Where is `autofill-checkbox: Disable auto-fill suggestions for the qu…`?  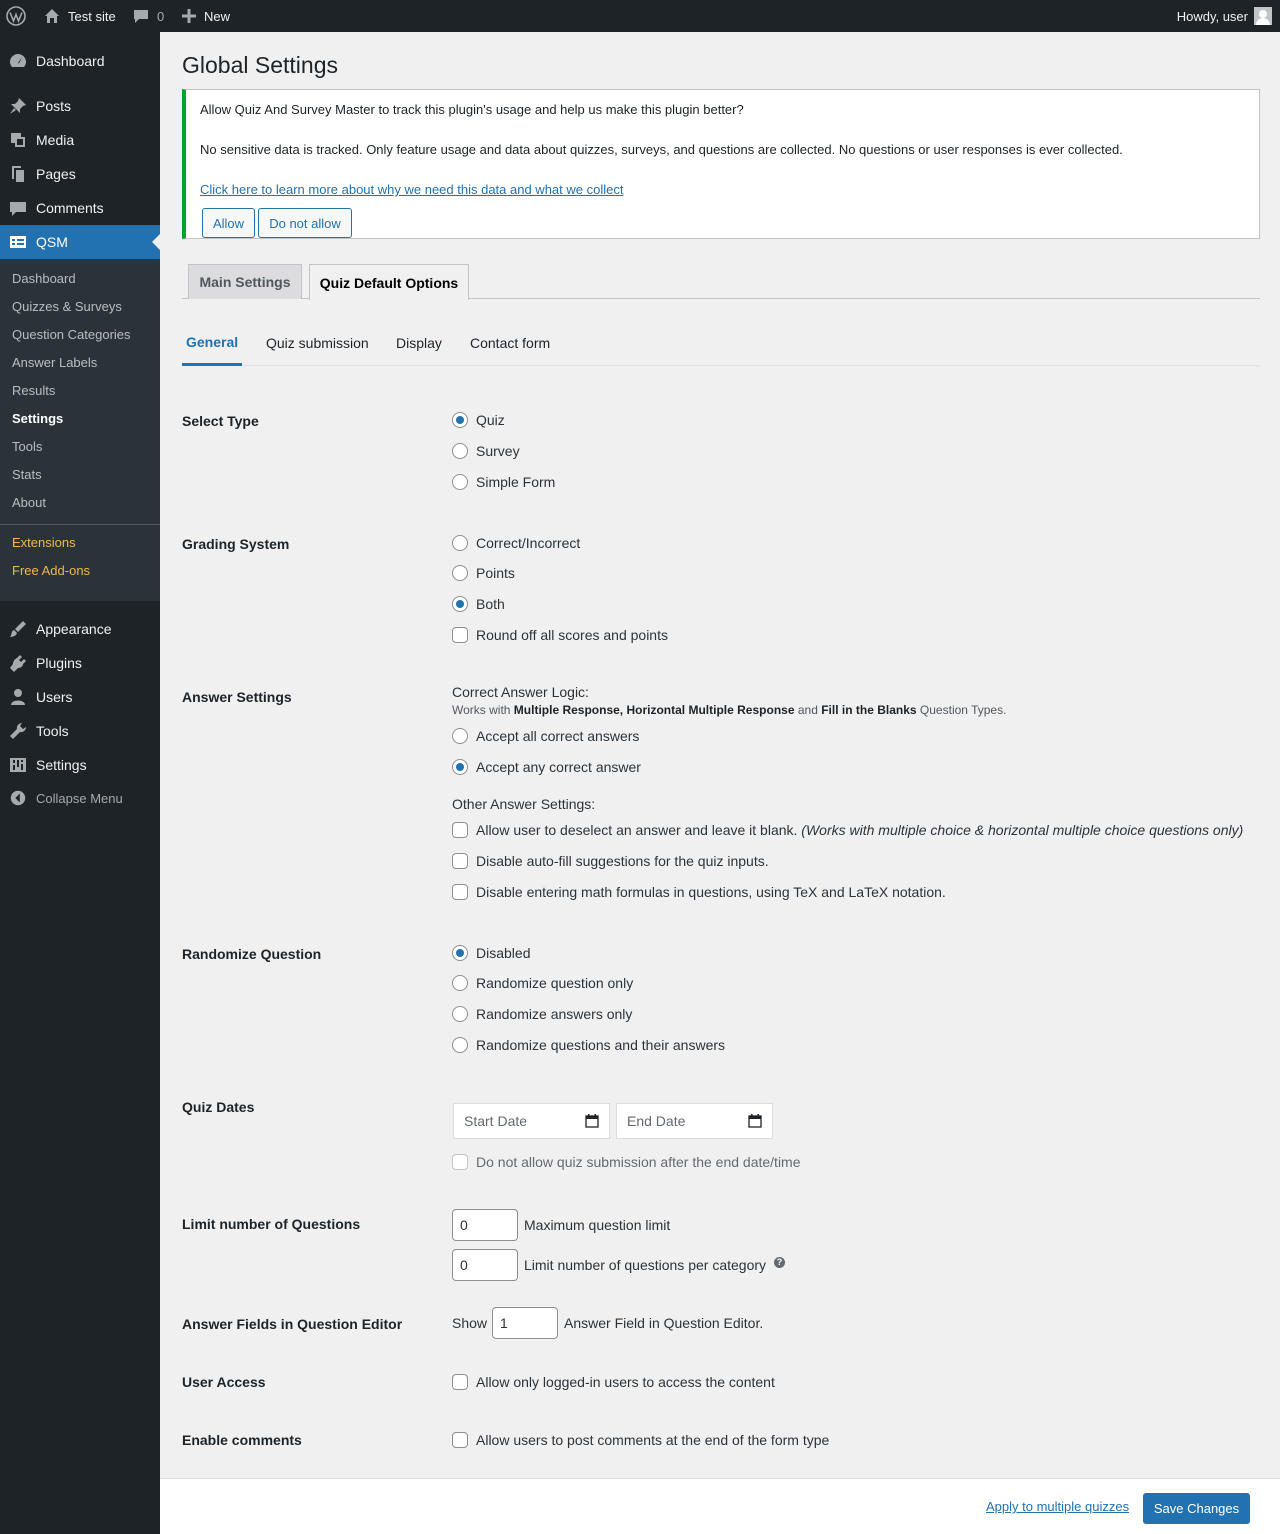 autofill-checkbox: Disable auto-fill suggestions for the qu… is located at coordinates (610, 861).